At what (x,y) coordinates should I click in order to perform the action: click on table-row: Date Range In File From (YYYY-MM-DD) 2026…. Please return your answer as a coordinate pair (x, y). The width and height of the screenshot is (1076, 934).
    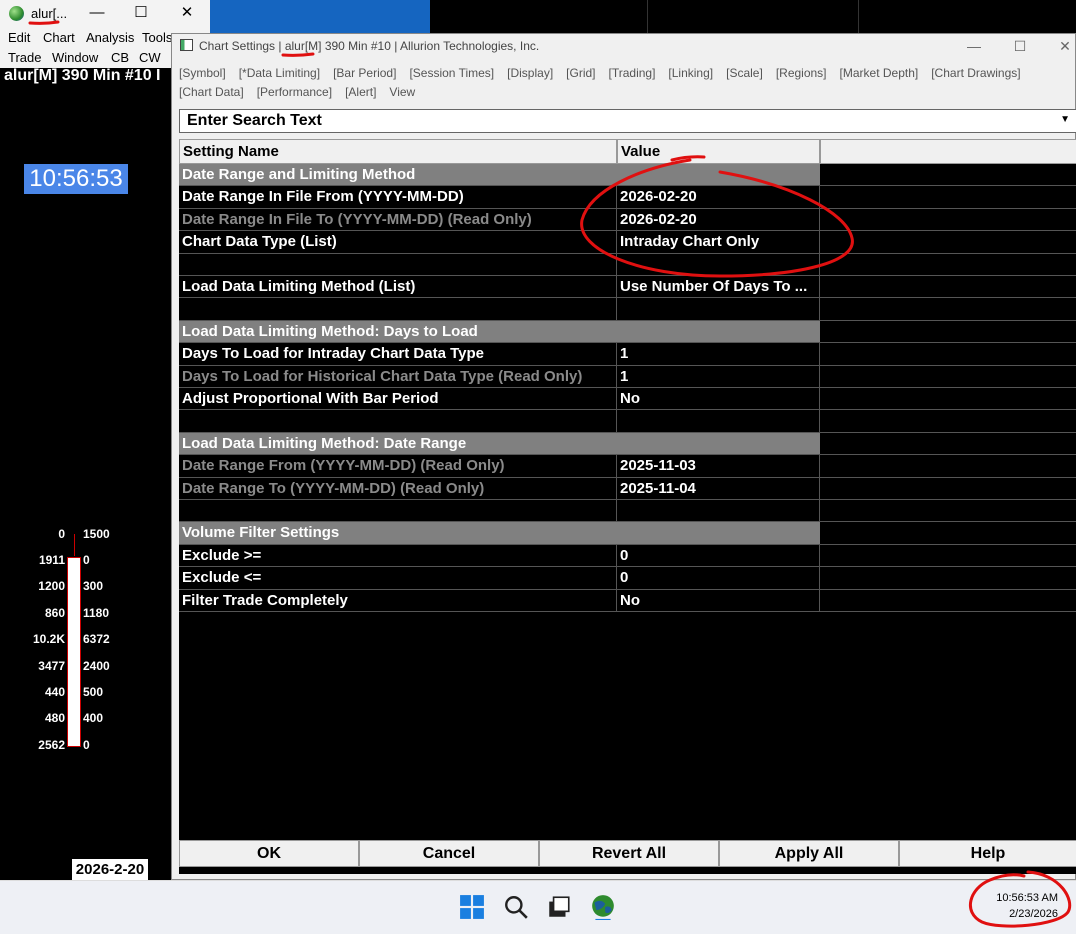
    Looking at the image, I should click on (627, 197).